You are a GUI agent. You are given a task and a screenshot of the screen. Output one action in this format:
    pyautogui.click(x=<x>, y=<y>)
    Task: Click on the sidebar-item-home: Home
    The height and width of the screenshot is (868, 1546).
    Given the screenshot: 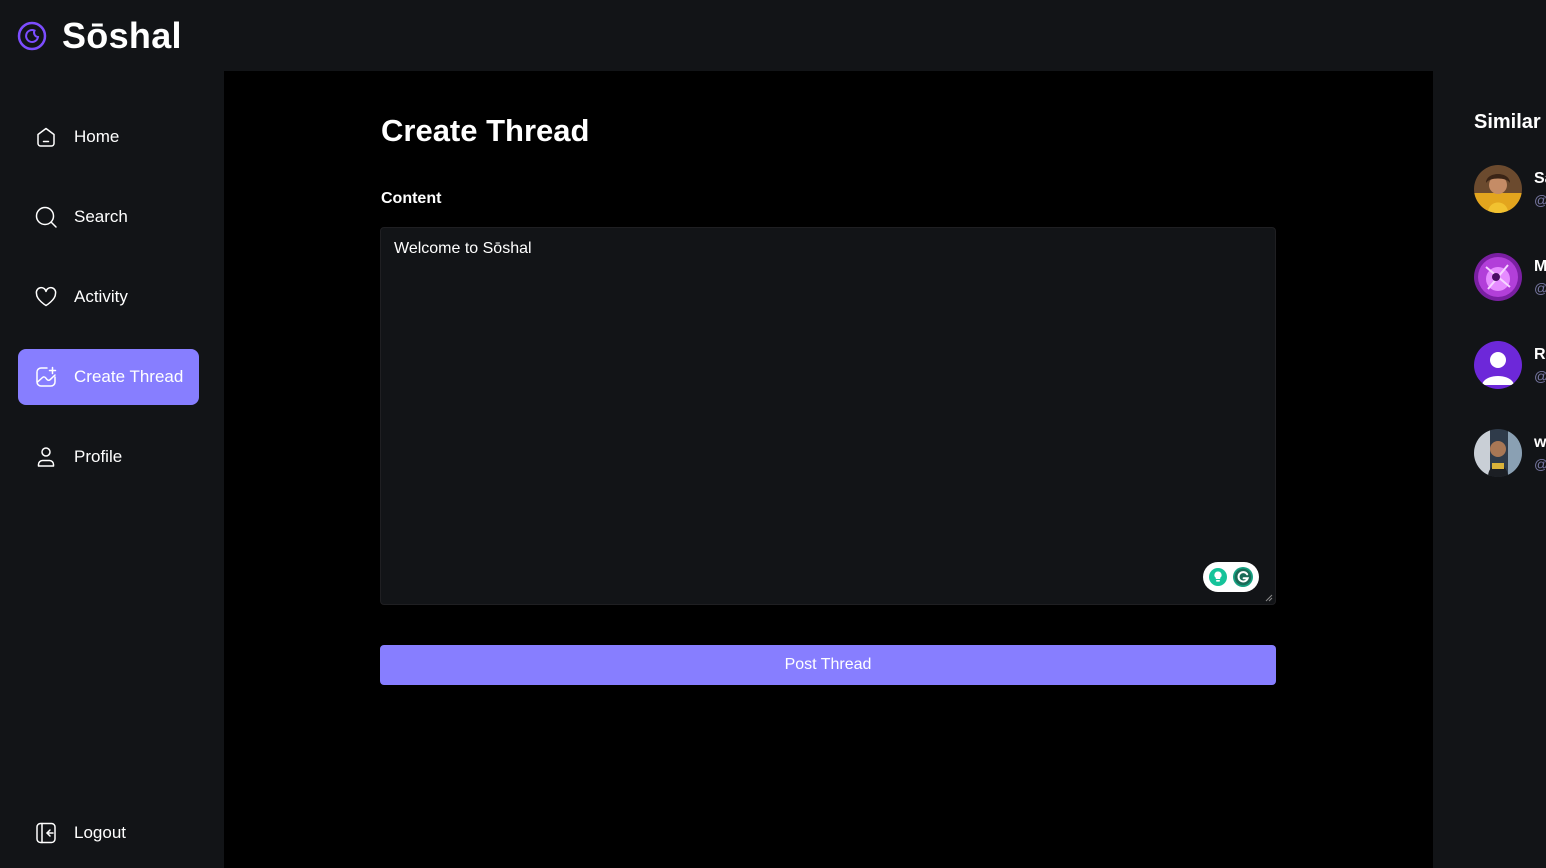 What is the action you would take?
    pyautogui.click(x=108, y=137)
    